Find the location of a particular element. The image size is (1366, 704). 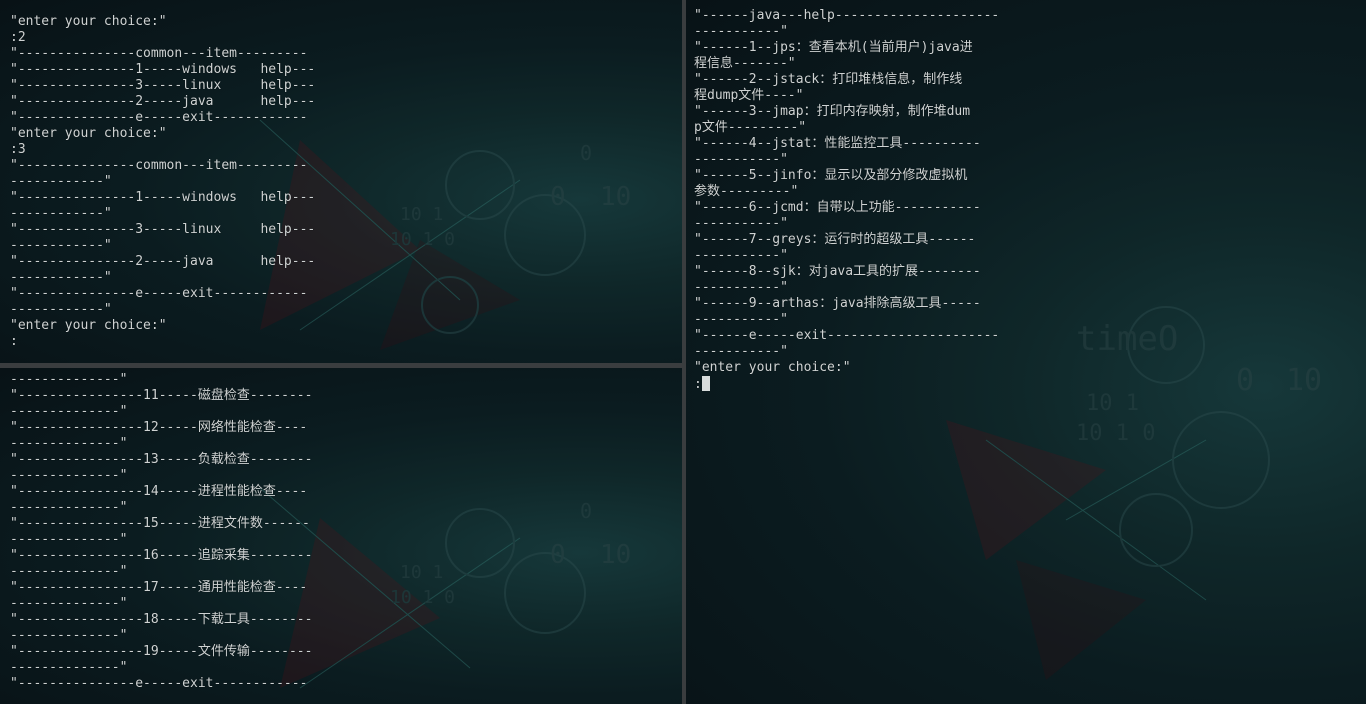

terminal-line: 程dump文件----" is located at coordinates (749, 95).